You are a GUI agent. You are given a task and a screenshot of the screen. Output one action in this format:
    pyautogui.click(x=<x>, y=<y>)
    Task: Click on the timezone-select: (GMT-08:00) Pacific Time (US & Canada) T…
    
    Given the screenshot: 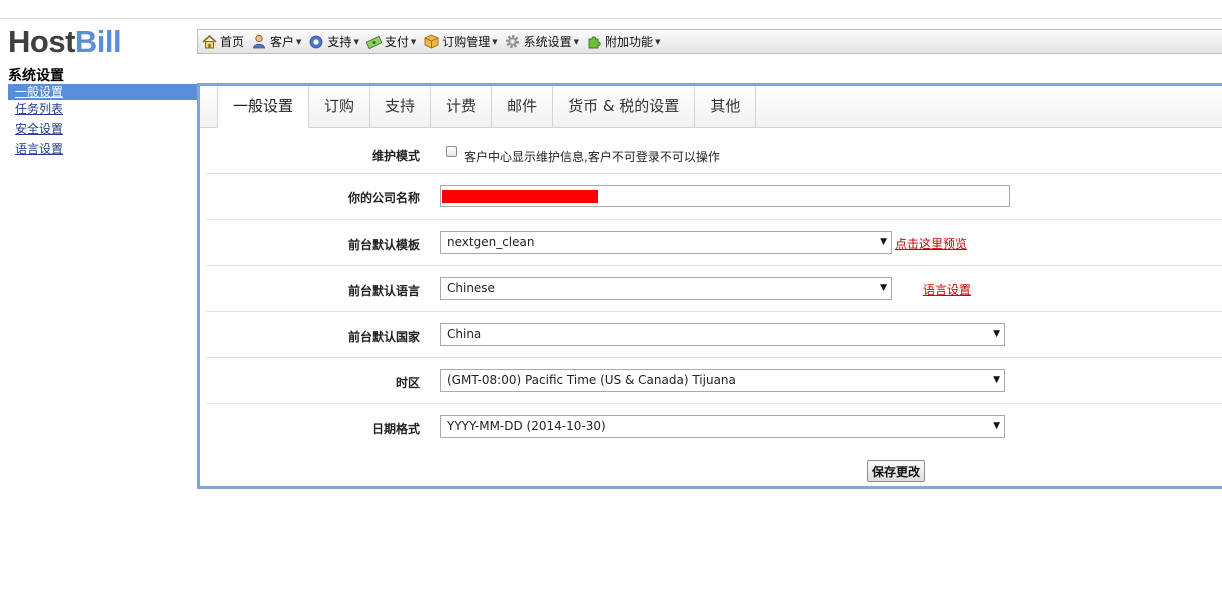 What is the action you would take?
    pyautogui.click(x=722, y=380)
    